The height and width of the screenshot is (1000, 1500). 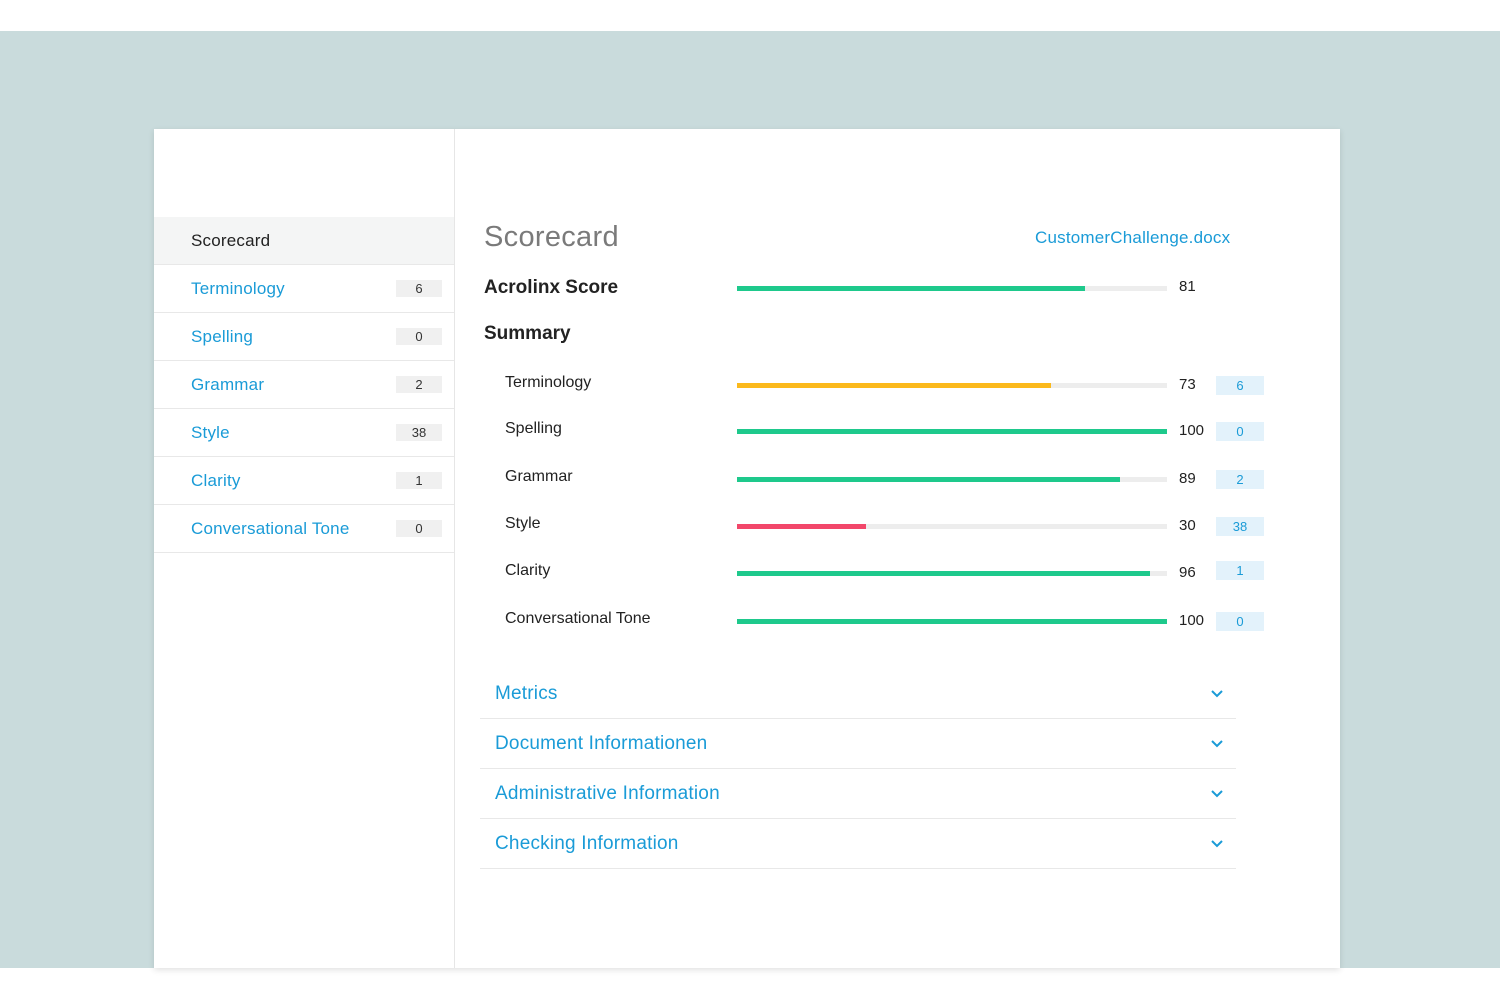 What do you see at coordinates (304, 433) in the screenshot?
I see `sidebar-item-style: Style 38` at bounding box center [304, 433].